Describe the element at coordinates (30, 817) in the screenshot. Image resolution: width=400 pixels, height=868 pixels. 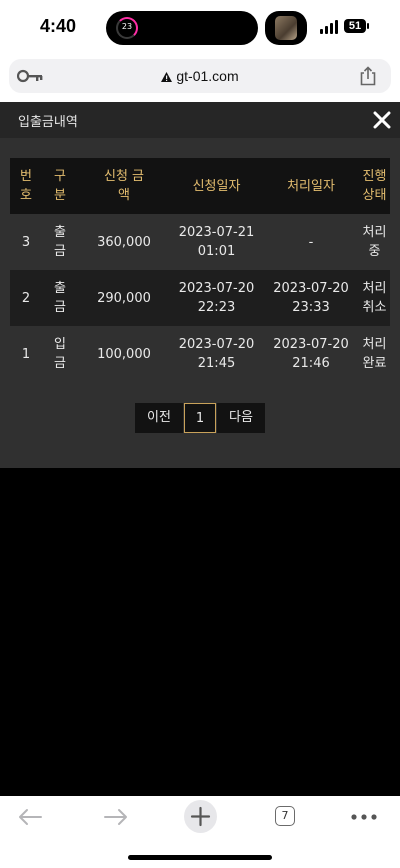
I see `back-arrow-icon` at that location.